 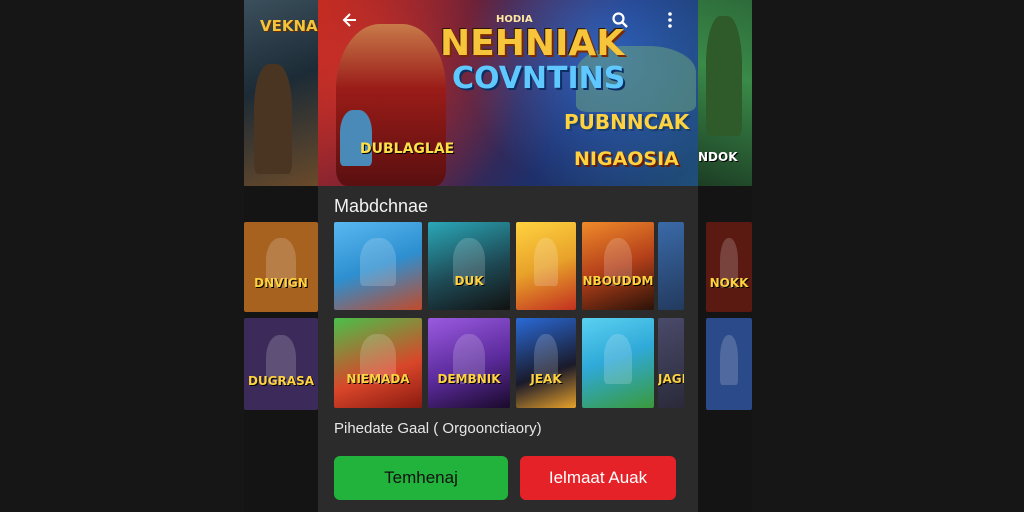 I want to click on game-thumbnail: NBOUDDM, so click(x=618, y=266).